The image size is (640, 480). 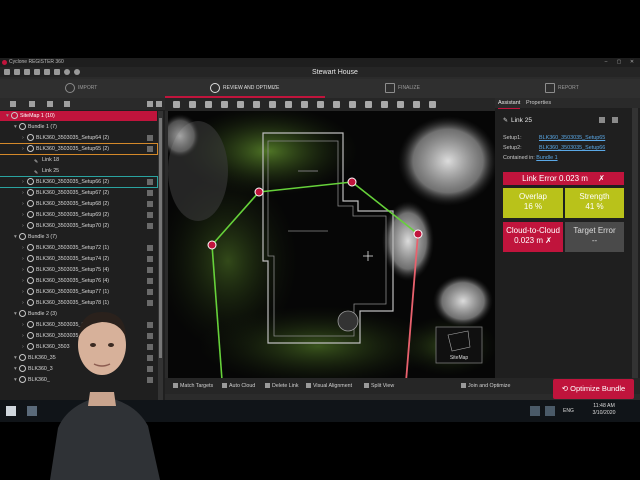 What do you see at coordinates (78, 160) in the screenshot?
I see `tree-item-link: ✎ Link 18` at bounding box center [78, 160].